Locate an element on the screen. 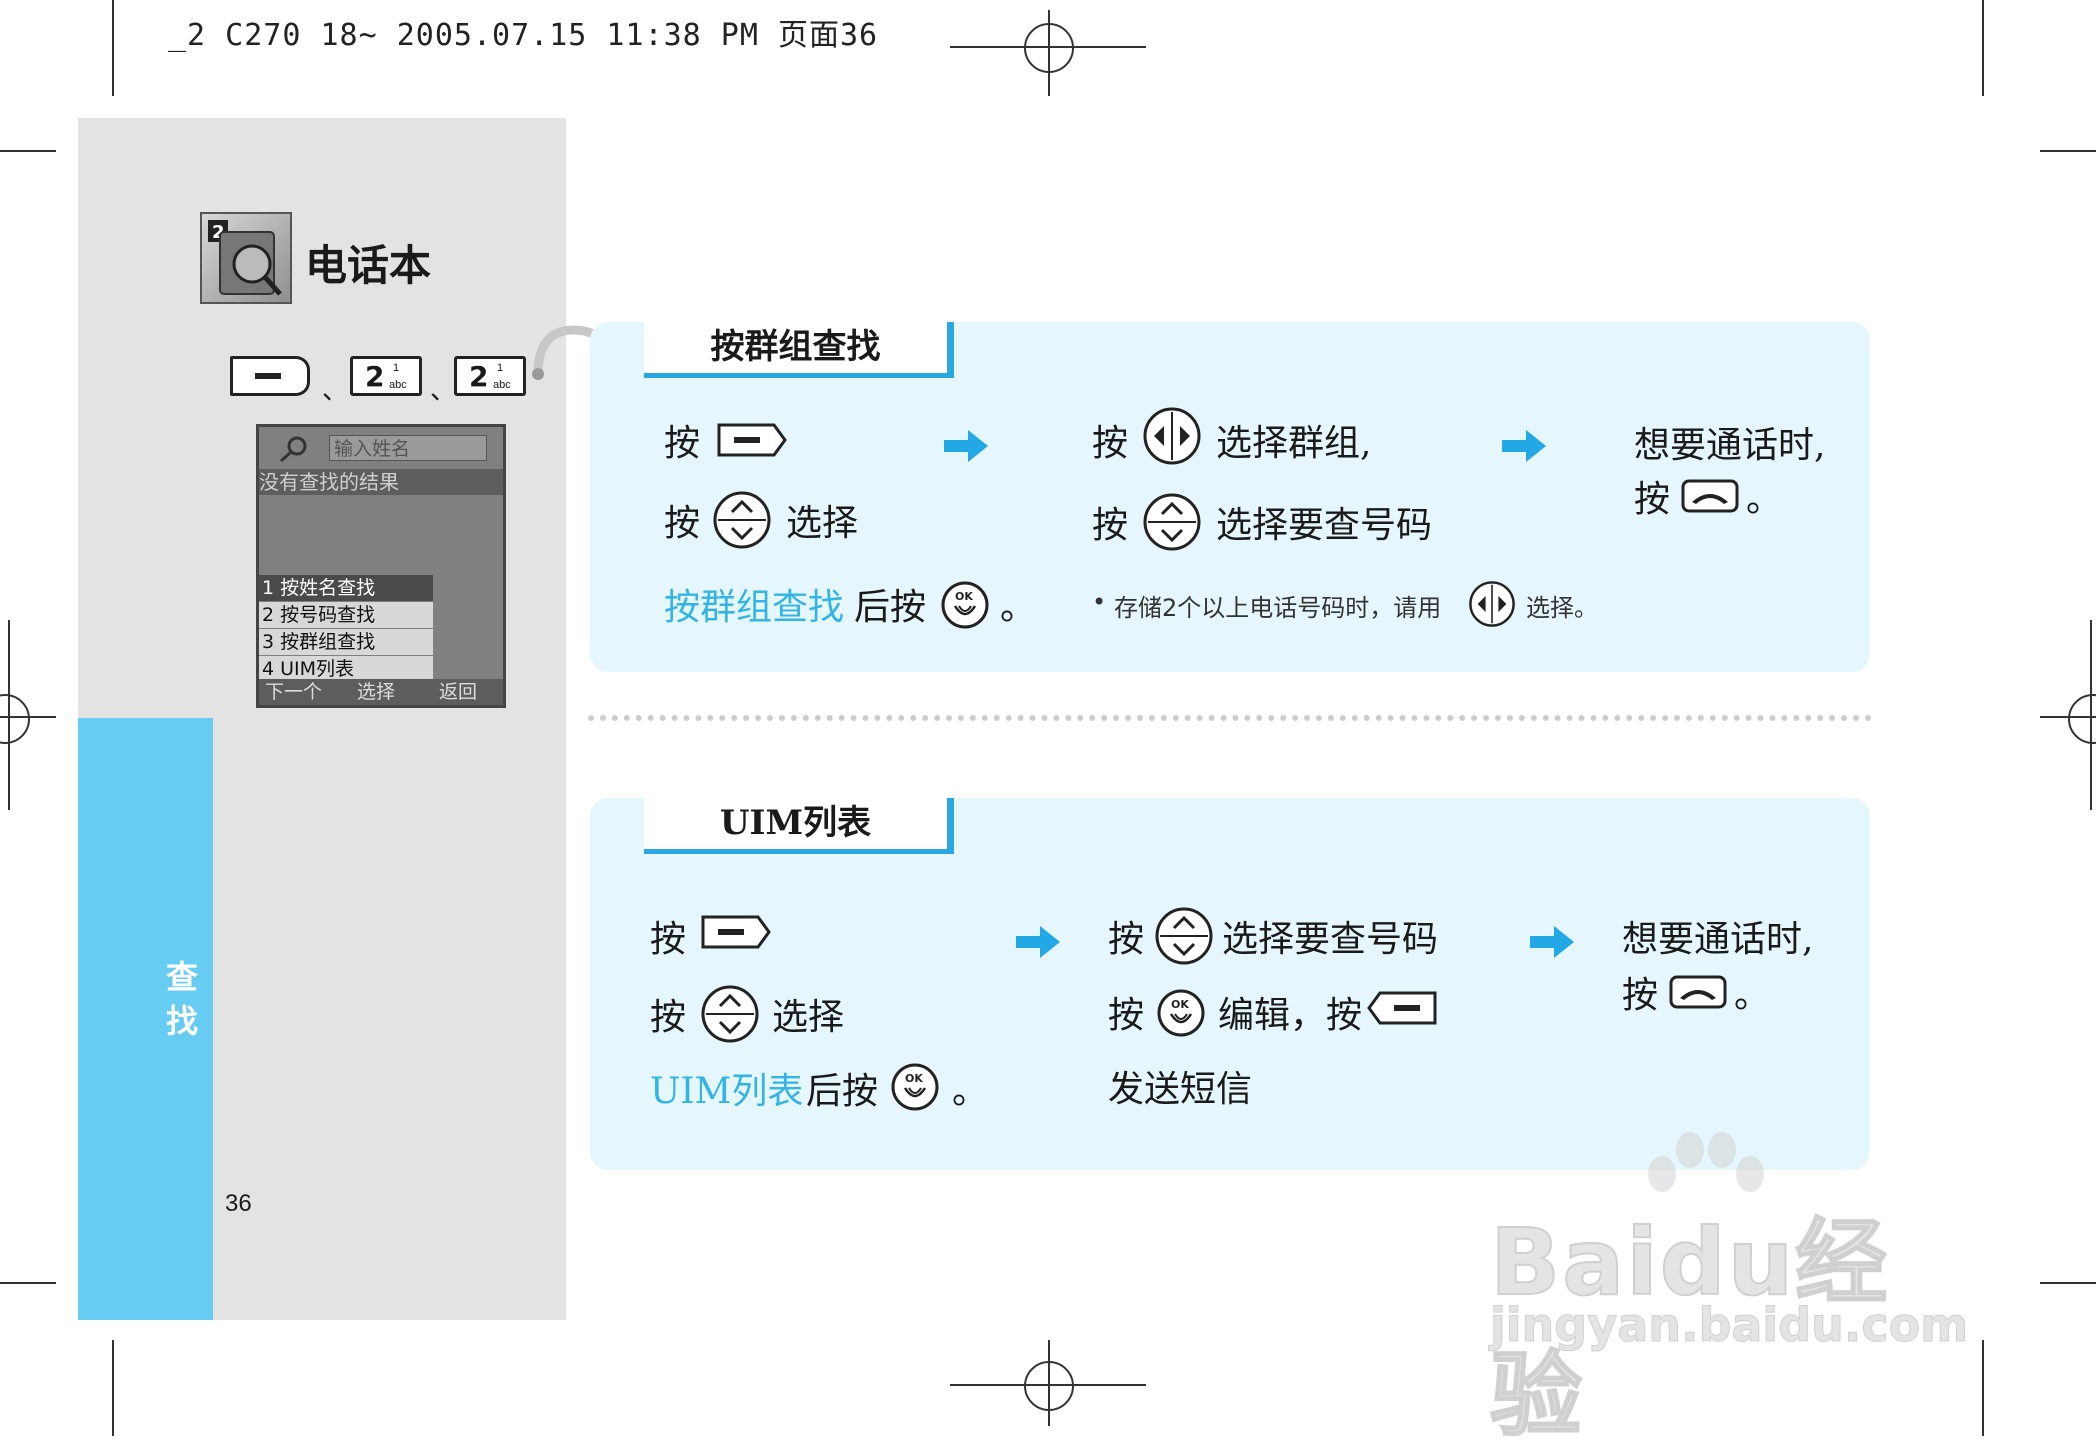 The width and height of the screenshot is (2096, 1454). uim-list-title: UIM列表 is located at coordinates (799, 826).